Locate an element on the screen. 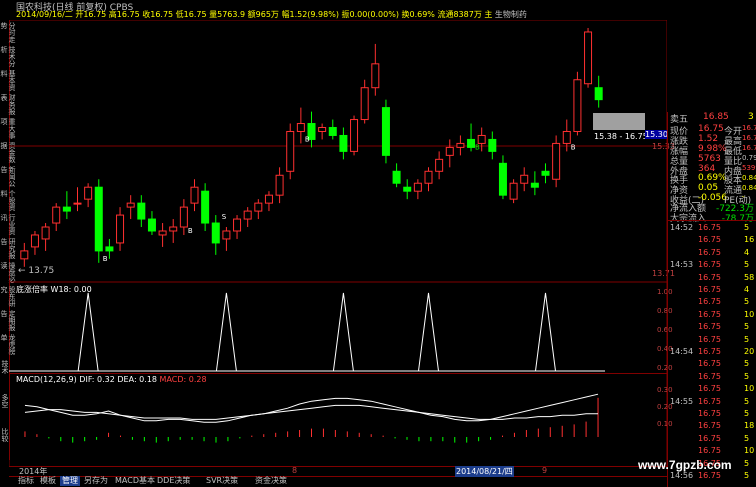  tick-volume-16: 18 is located at coordinates (749, 426).